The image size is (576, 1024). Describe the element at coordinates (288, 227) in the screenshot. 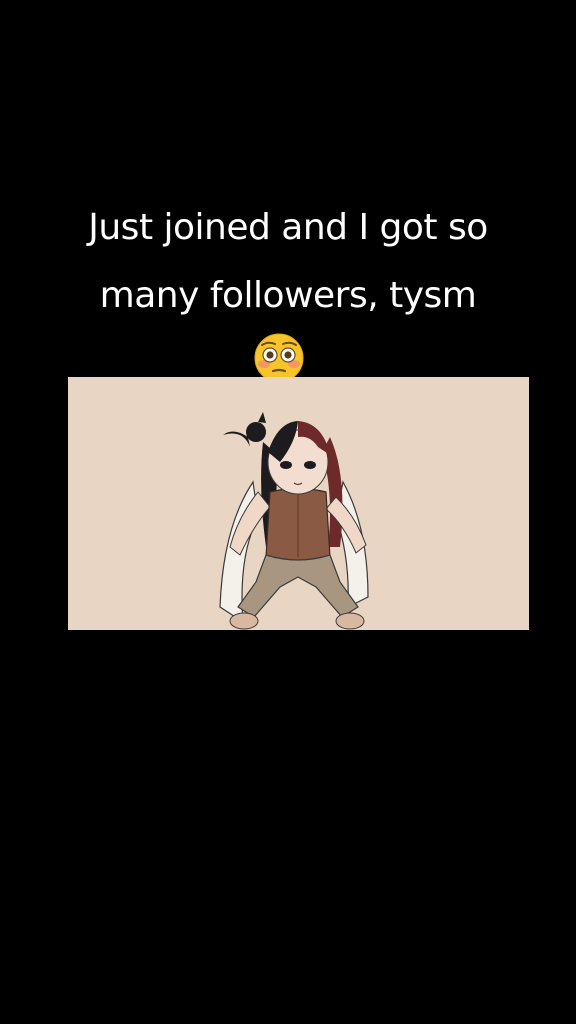

I see `caption-line-1: Just joined and I got so` at that location.